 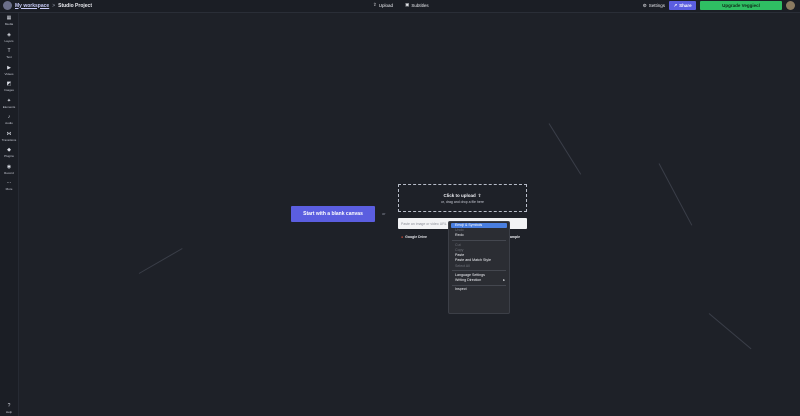 I want to click on sidebar-item-audio: ♪ Audio, so click(x=9, y=120).